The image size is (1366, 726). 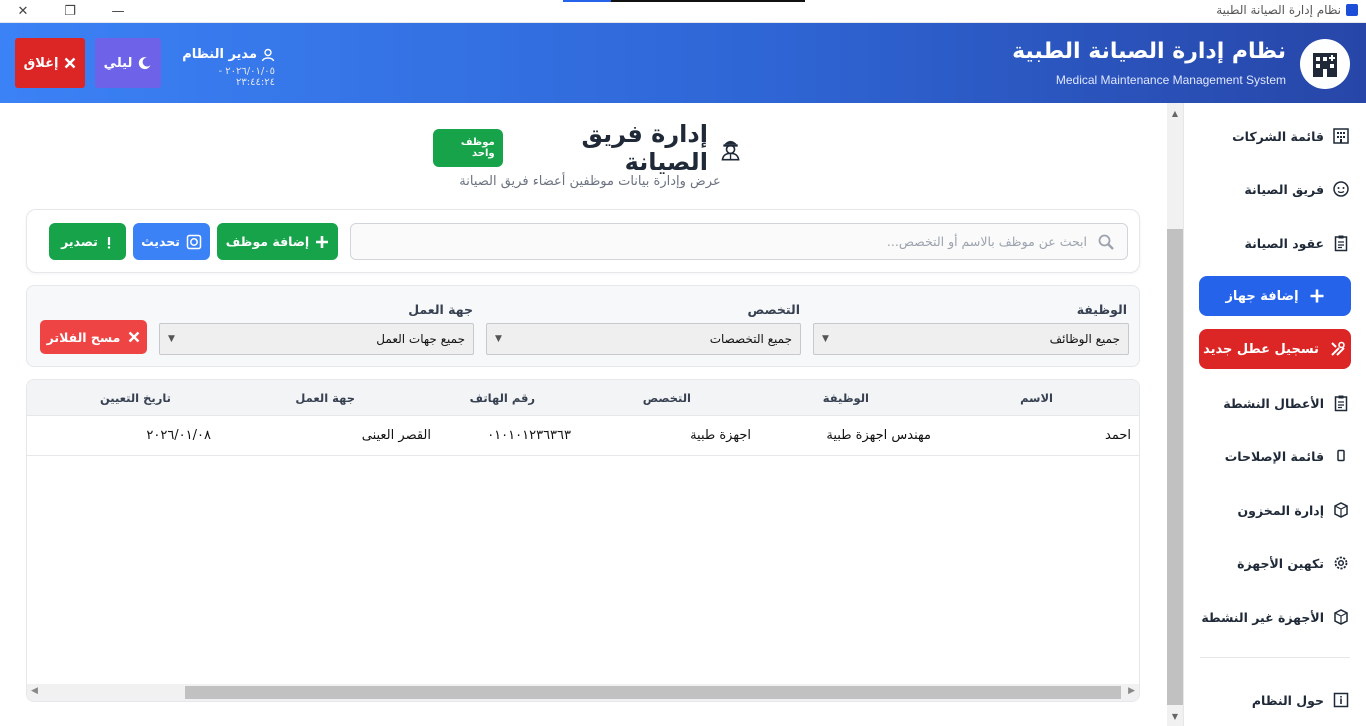 What do you see at coordinates (1341, 189) in the screenshot?
I see `worker-icon` at bounding box center [1341, 189].